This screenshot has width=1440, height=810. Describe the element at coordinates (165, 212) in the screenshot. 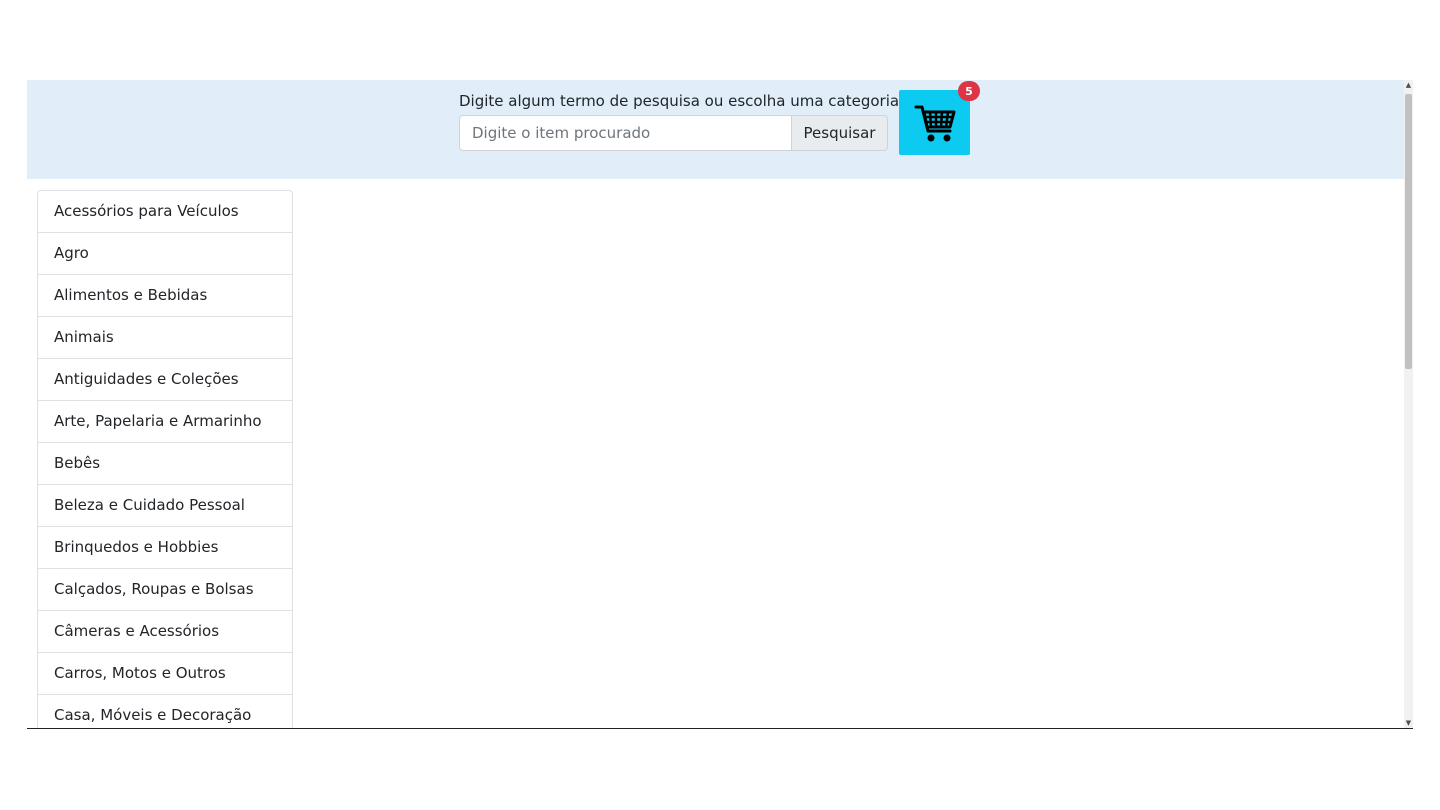

I see `category-item: Acessórios para Veículos` at that location.